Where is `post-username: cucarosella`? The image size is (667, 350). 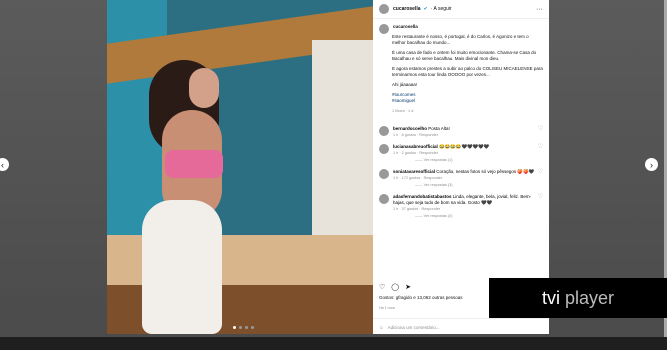 post-username: cucarosella is located at coordinates (407, 9).